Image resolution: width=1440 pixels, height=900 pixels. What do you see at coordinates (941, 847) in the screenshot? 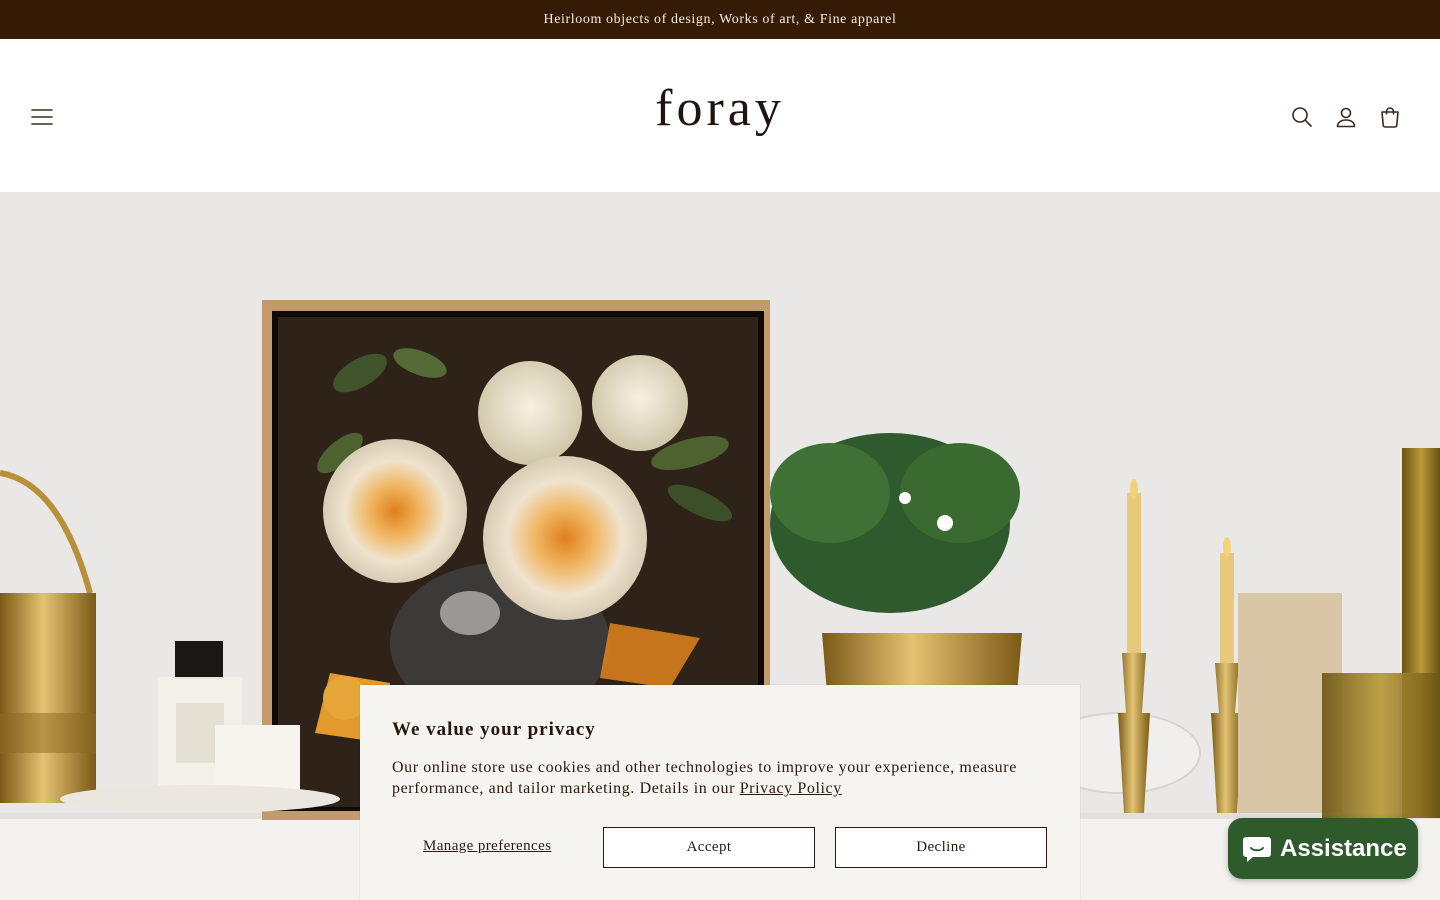
I see `decline-button: Decline` at bounding box center [941, 847].